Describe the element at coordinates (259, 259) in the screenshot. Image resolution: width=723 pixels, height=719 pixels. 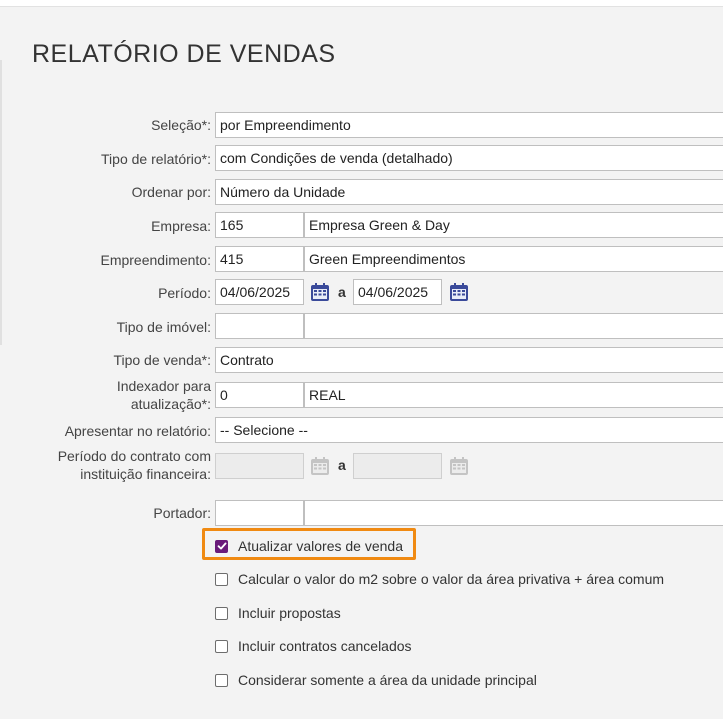
I see `empreendimento-code-input: 415` at that location.